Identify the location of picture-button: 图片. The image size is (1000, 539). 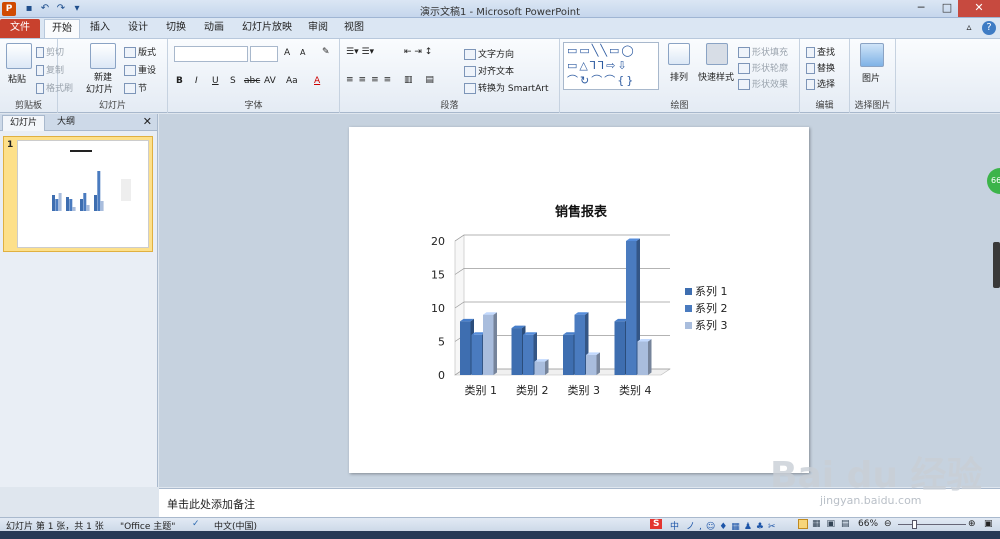
(871, 77).